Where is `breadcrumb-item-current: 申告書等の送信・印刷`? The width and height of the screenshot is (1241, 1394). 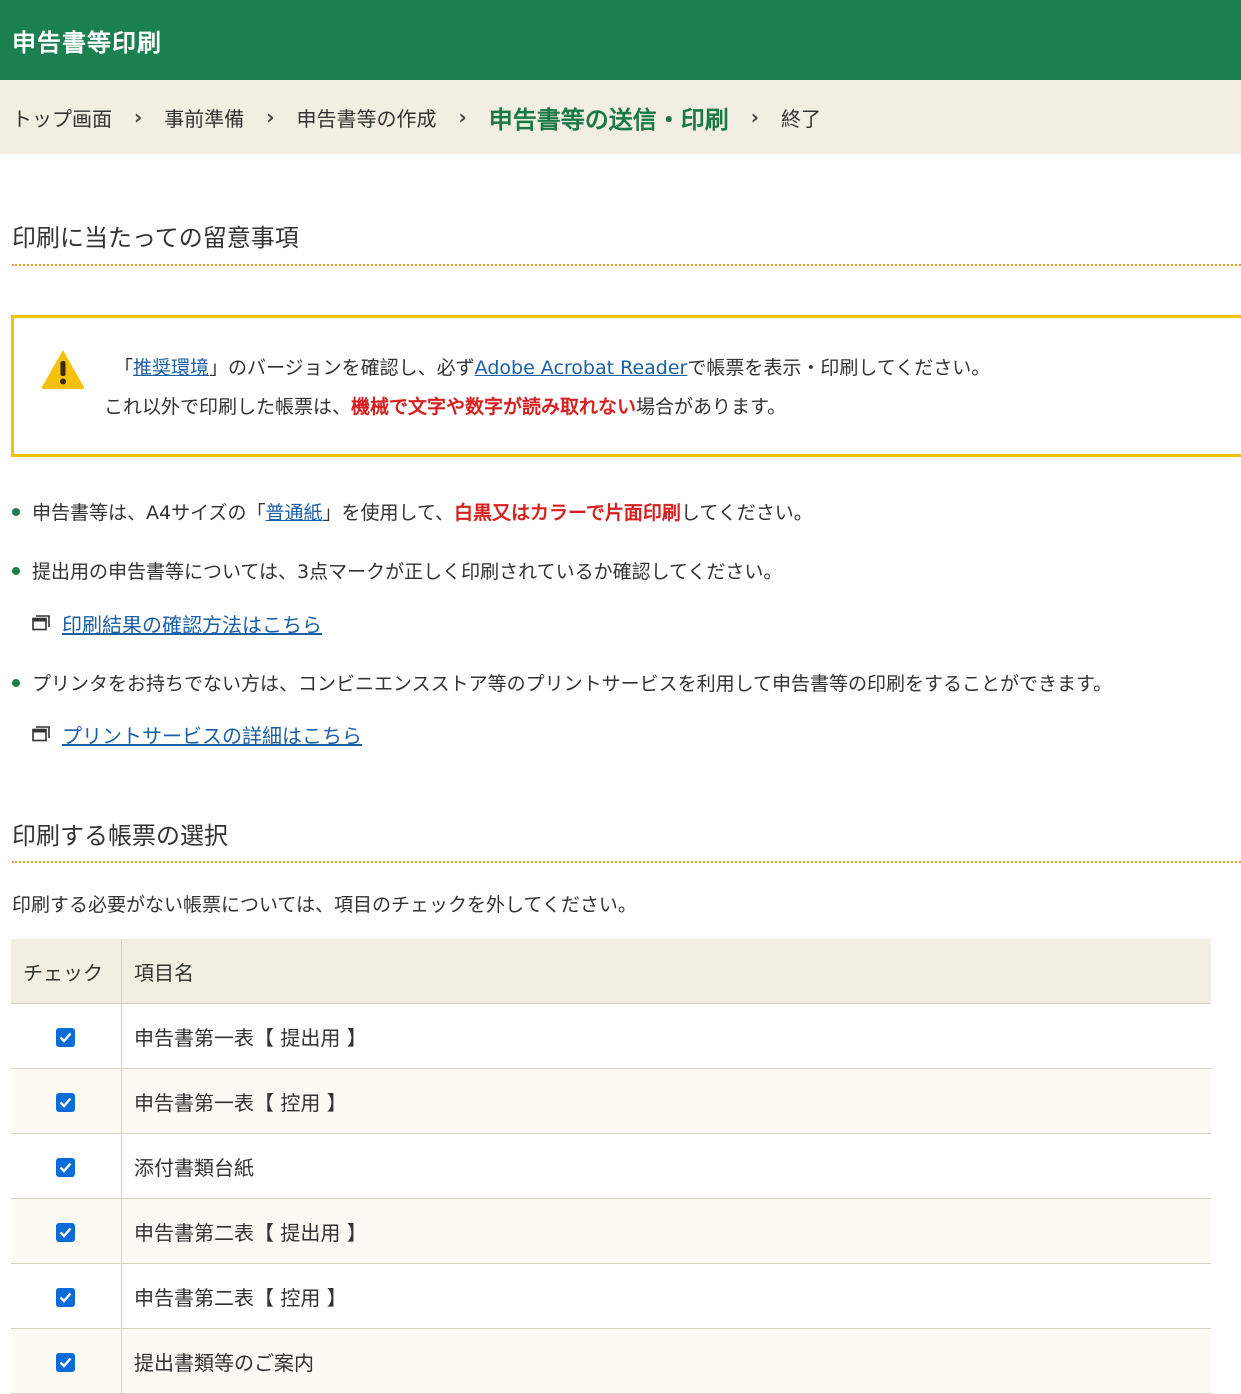 breadcrumb-item-current: 申告書等の送信・印刷 is located at coordinates (608, 119).